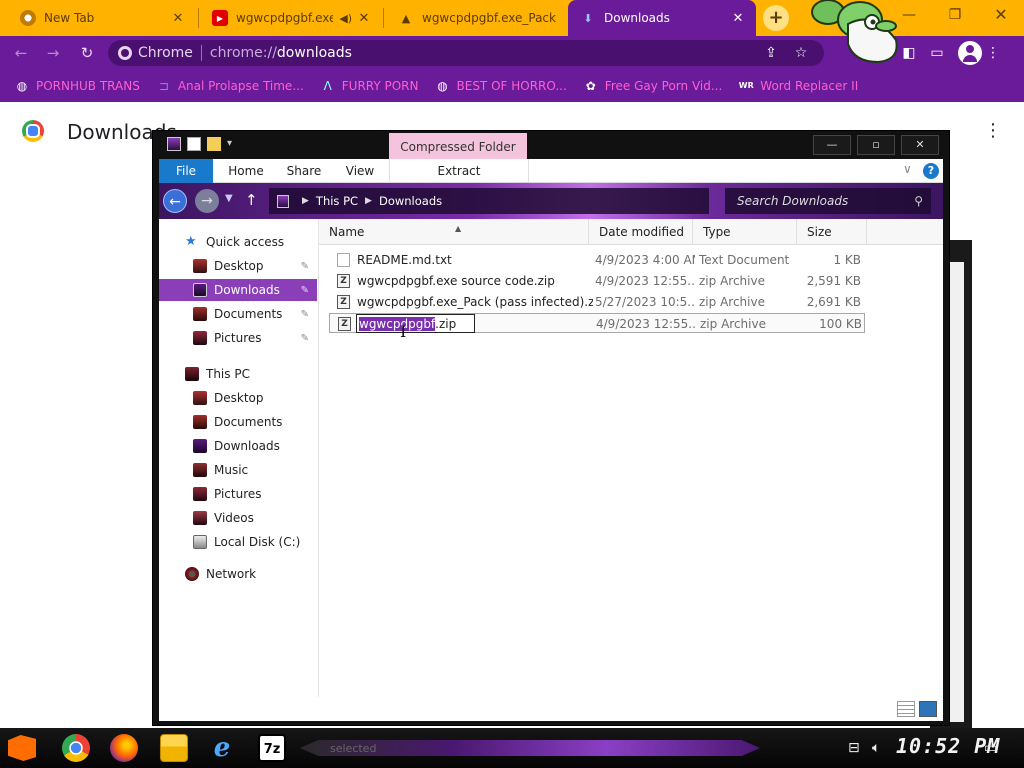 Image resolution: width=1024 pixels, height=768 pixels. I want to click on bookmark-label: Word Replacer II, so click(809, 86).